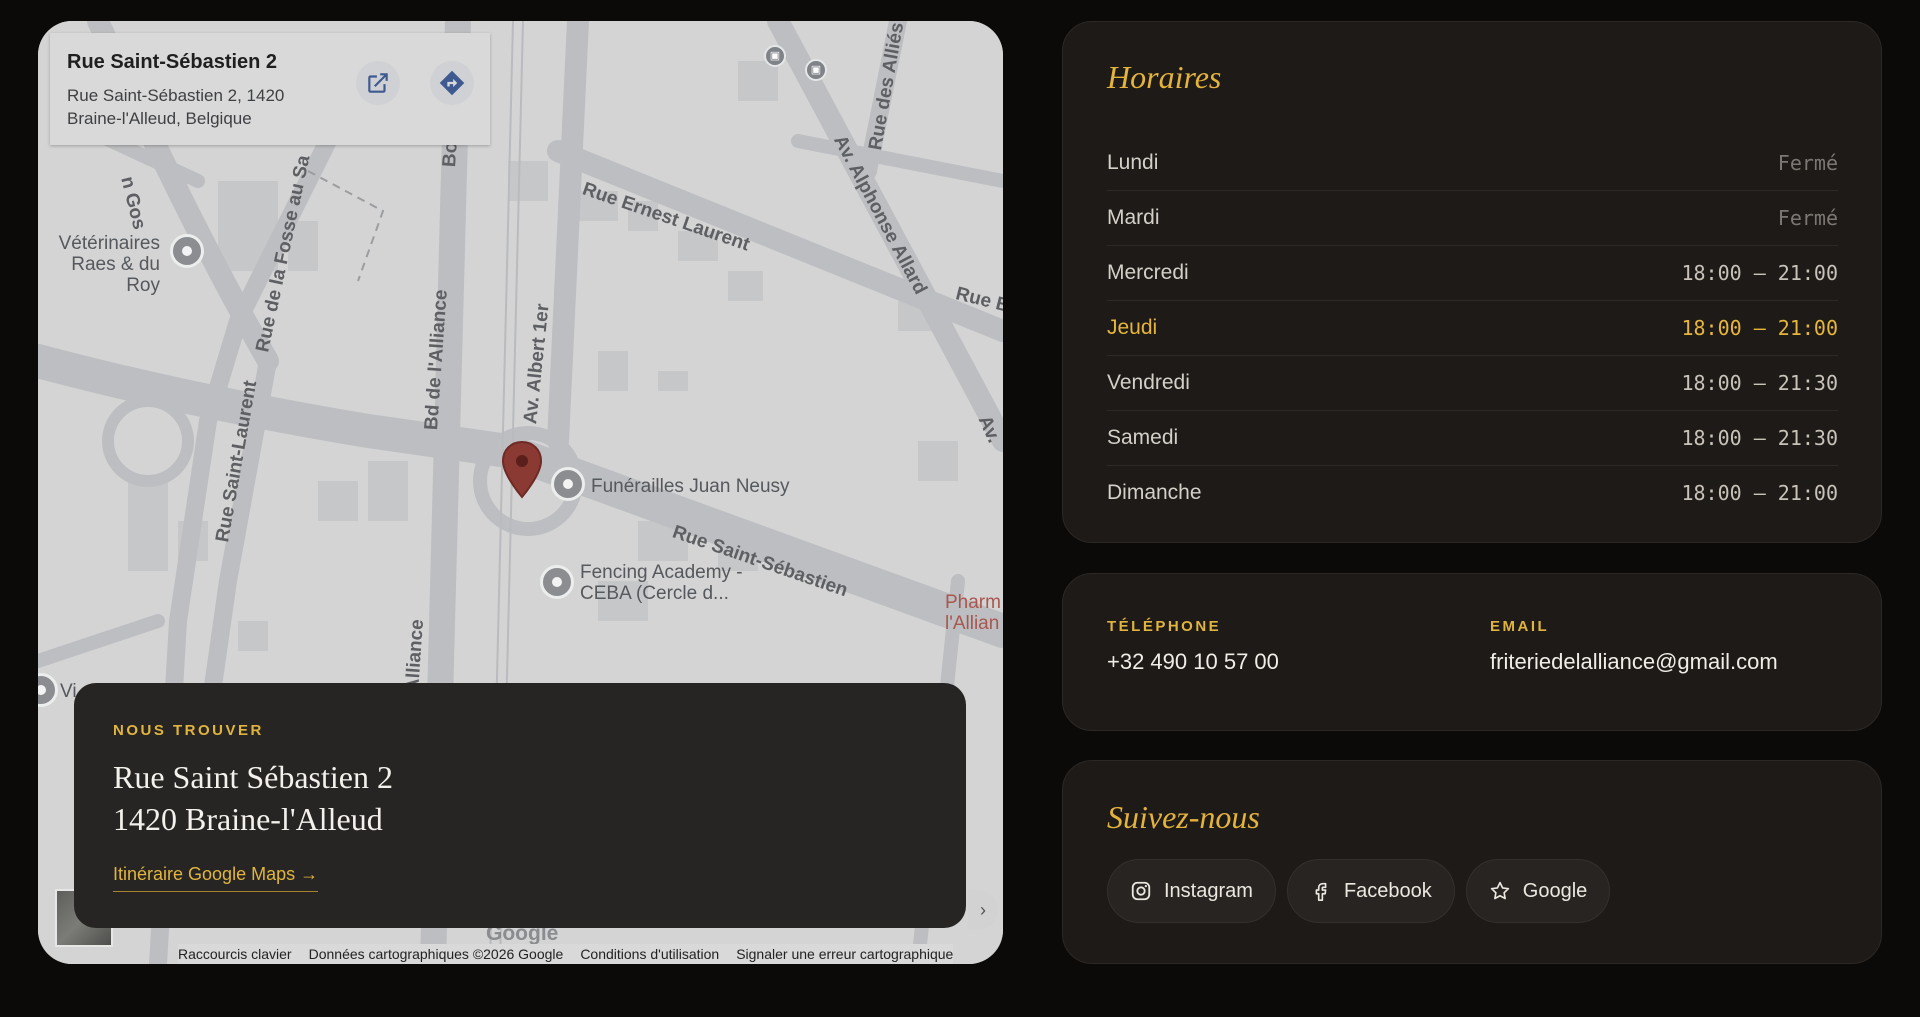 The width and height of the screenshot is (1920, 1017). What do you see at coordinates (1148, 272) in the screenshot?
I see `hours-day: Mercredi` at bounding box center [1148, 272].